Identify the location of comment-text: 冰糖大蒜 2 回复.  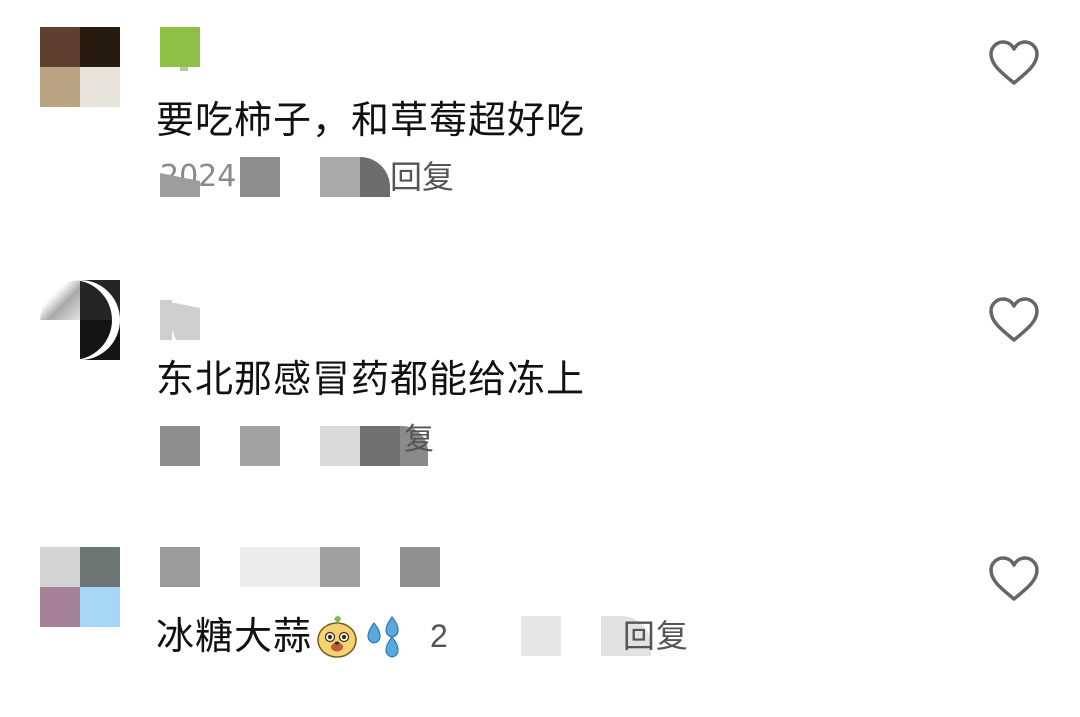
(422, 636).